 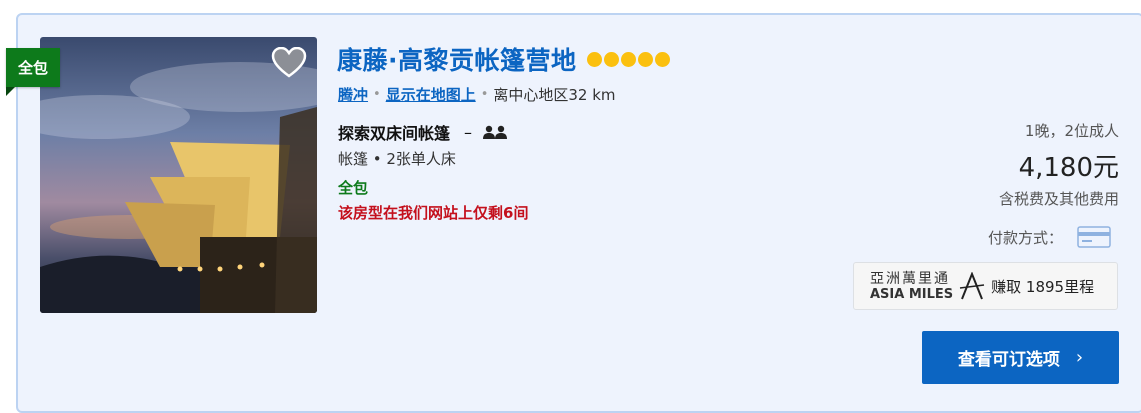 I want to click on hotel-title: 康藤·高黎贡帐篷营地, so click(x=457, y=59).